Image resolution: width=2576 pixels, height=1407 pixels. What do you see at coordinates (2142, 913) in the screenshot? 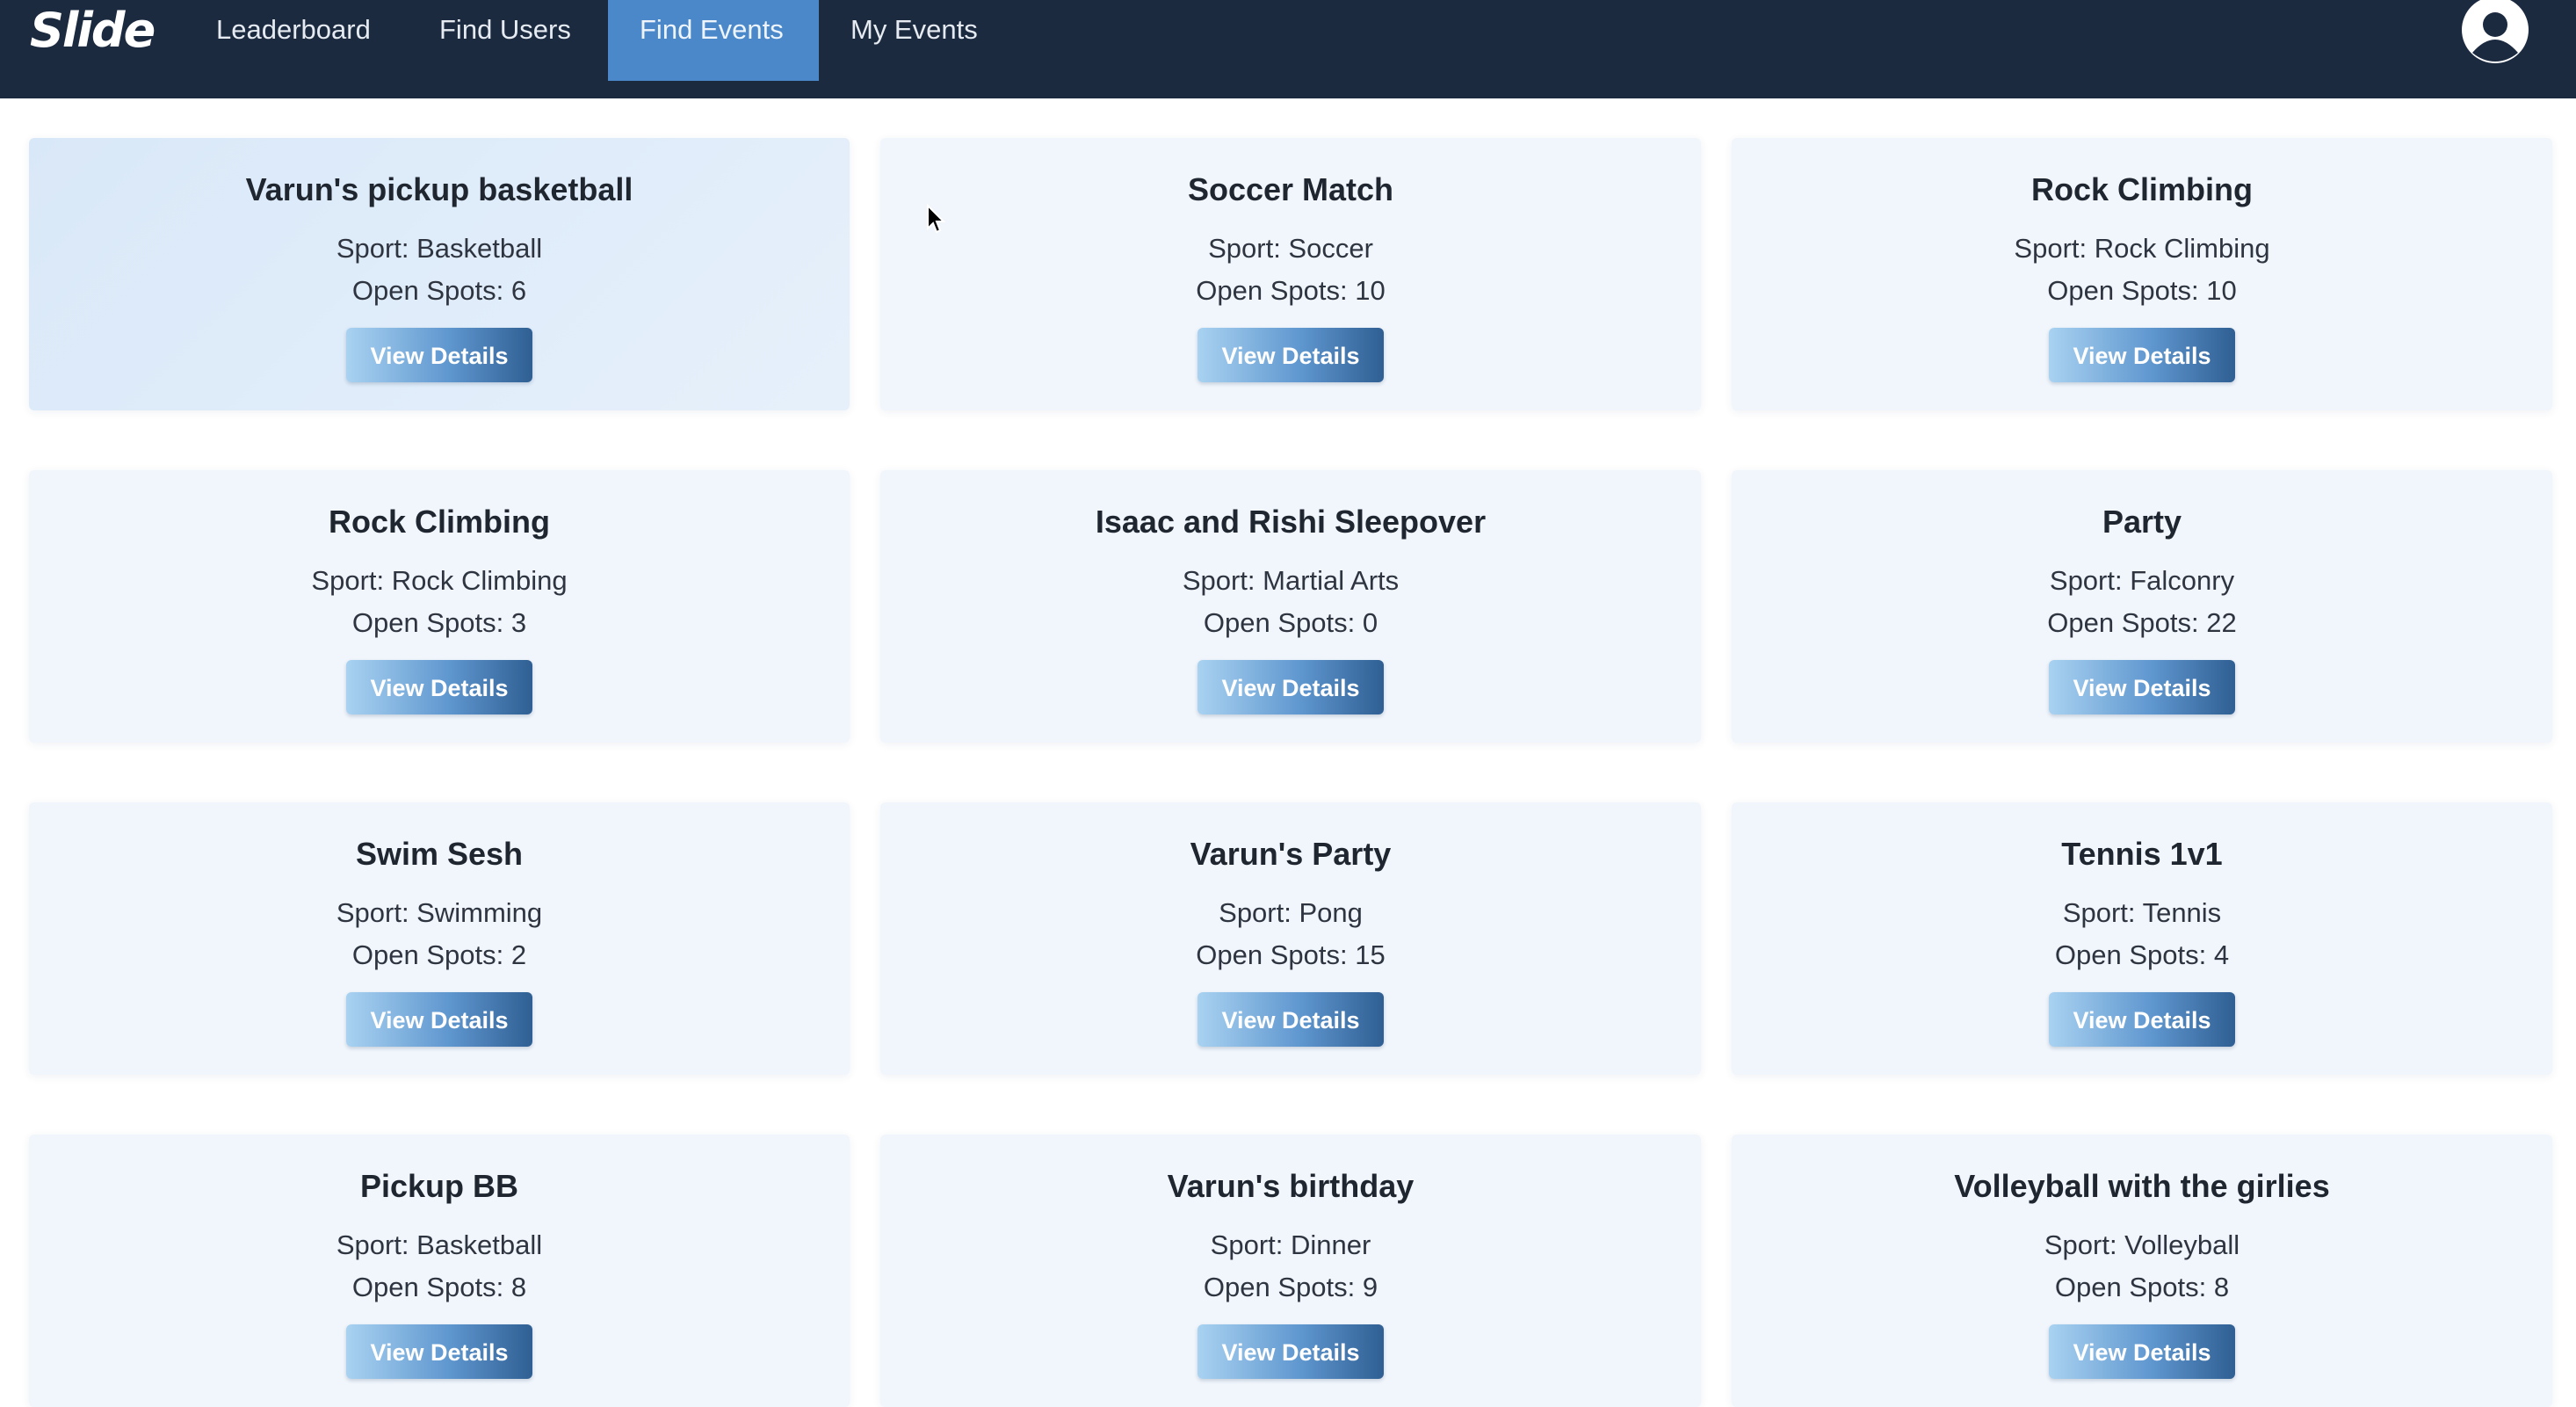
I see `event-sport: Sport: Tennis` at bounding box center [2142, 913].